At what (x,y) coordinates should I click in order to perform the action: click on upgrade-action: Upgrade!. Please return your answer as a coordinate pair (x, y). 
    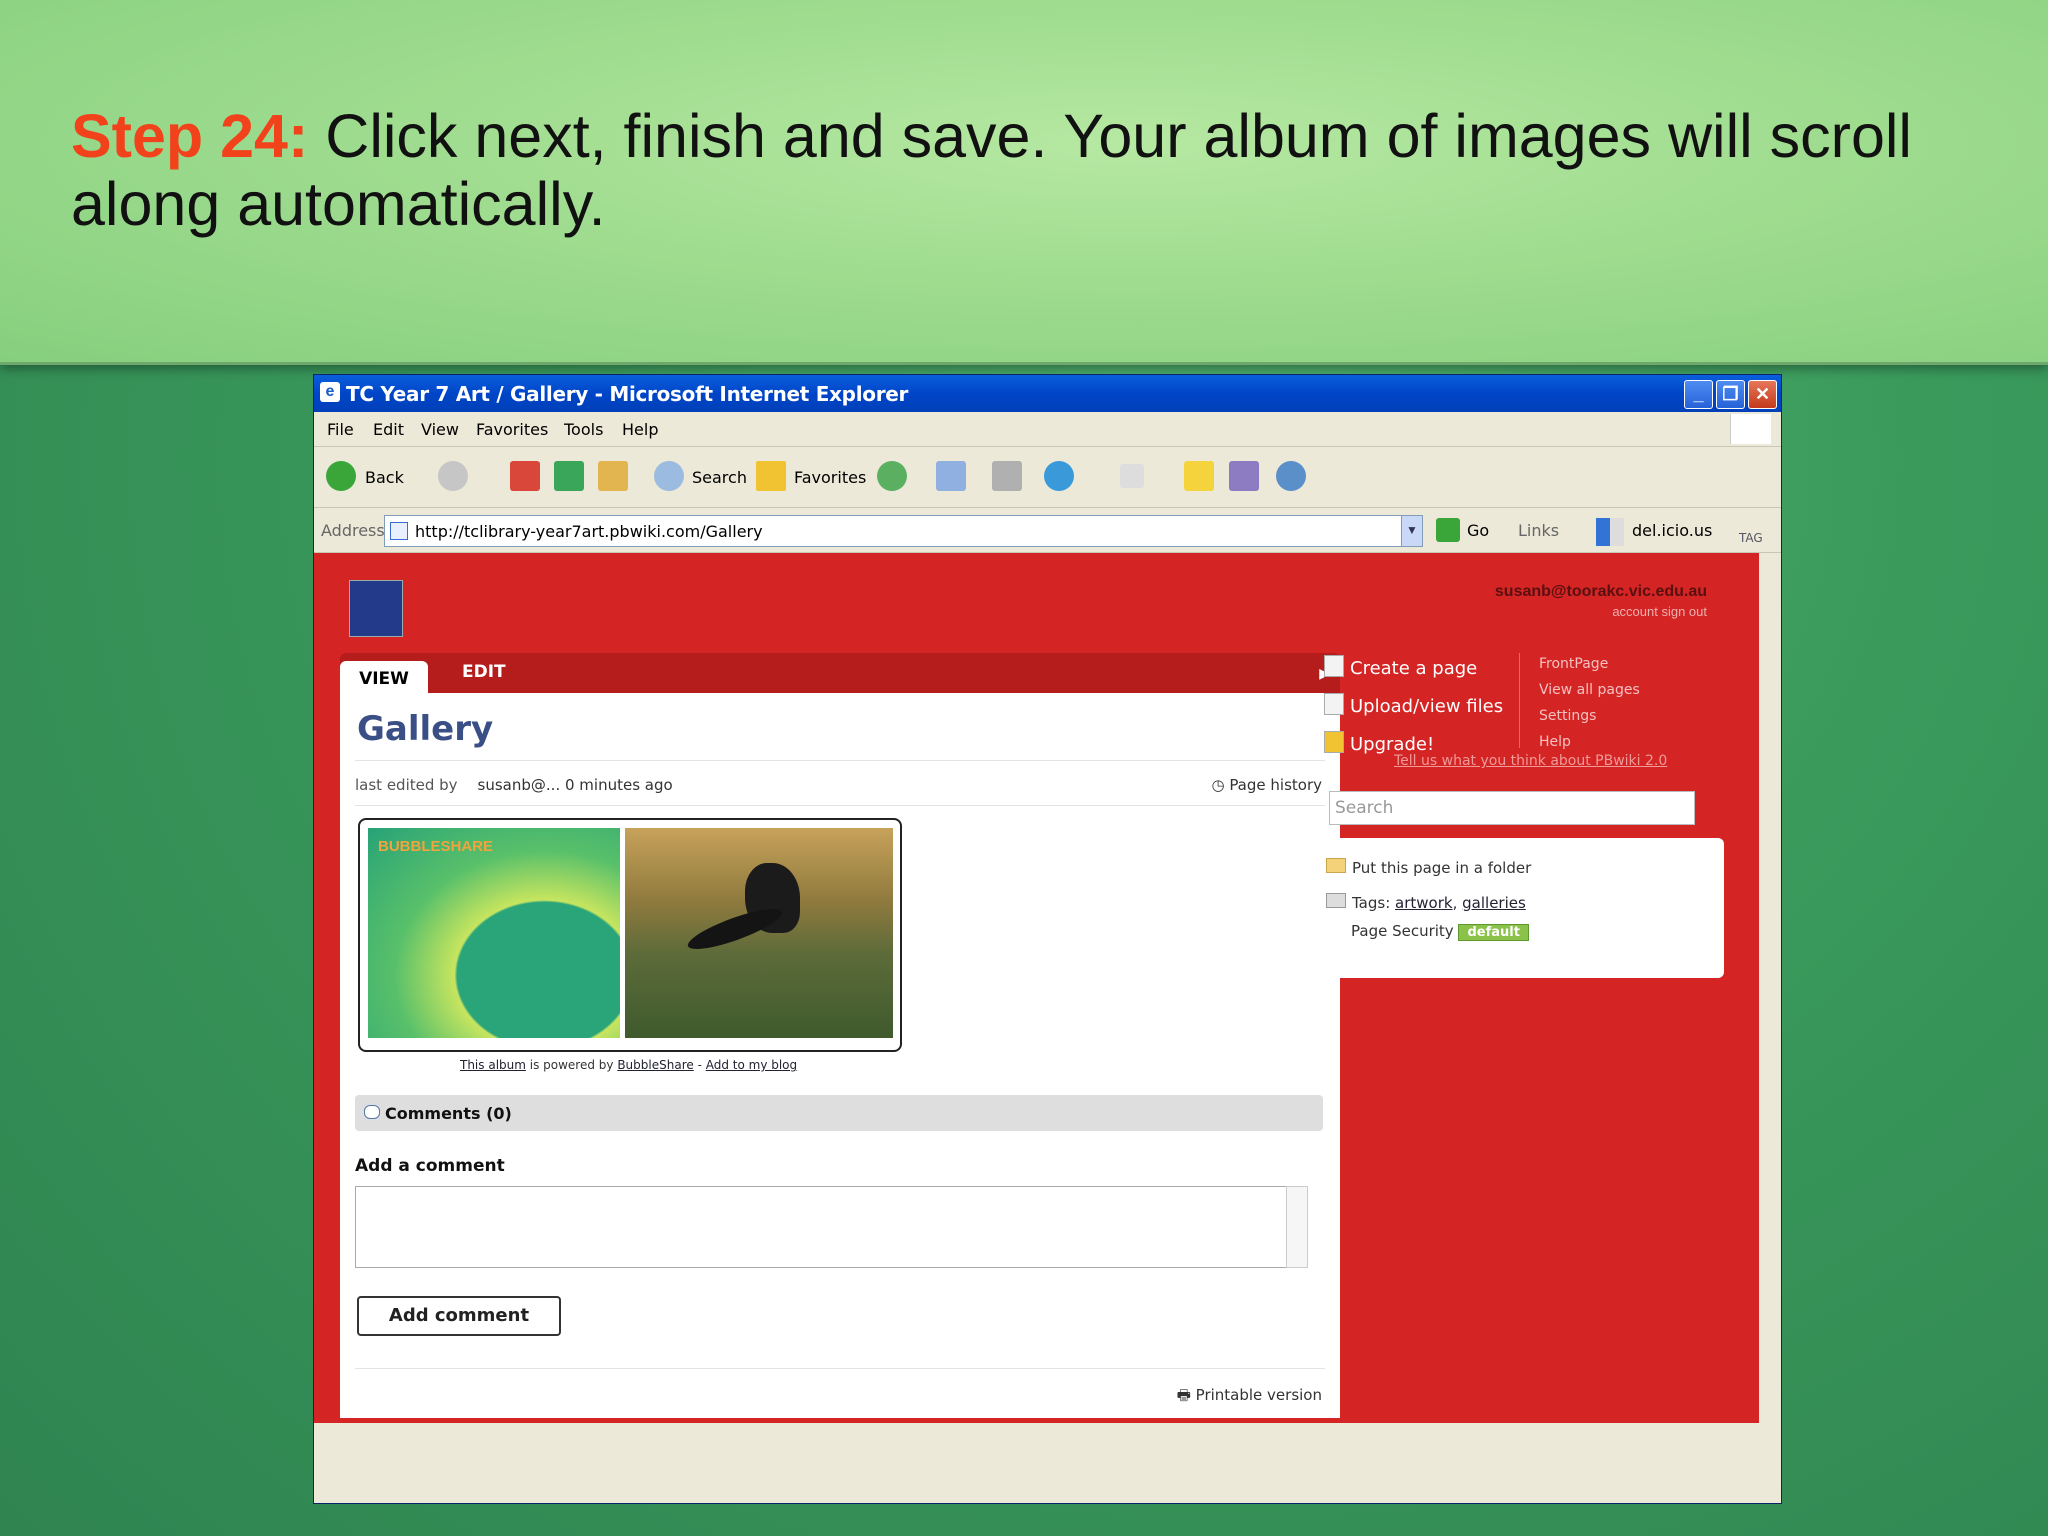
    Looking at the image, I should click on (1379, 743).